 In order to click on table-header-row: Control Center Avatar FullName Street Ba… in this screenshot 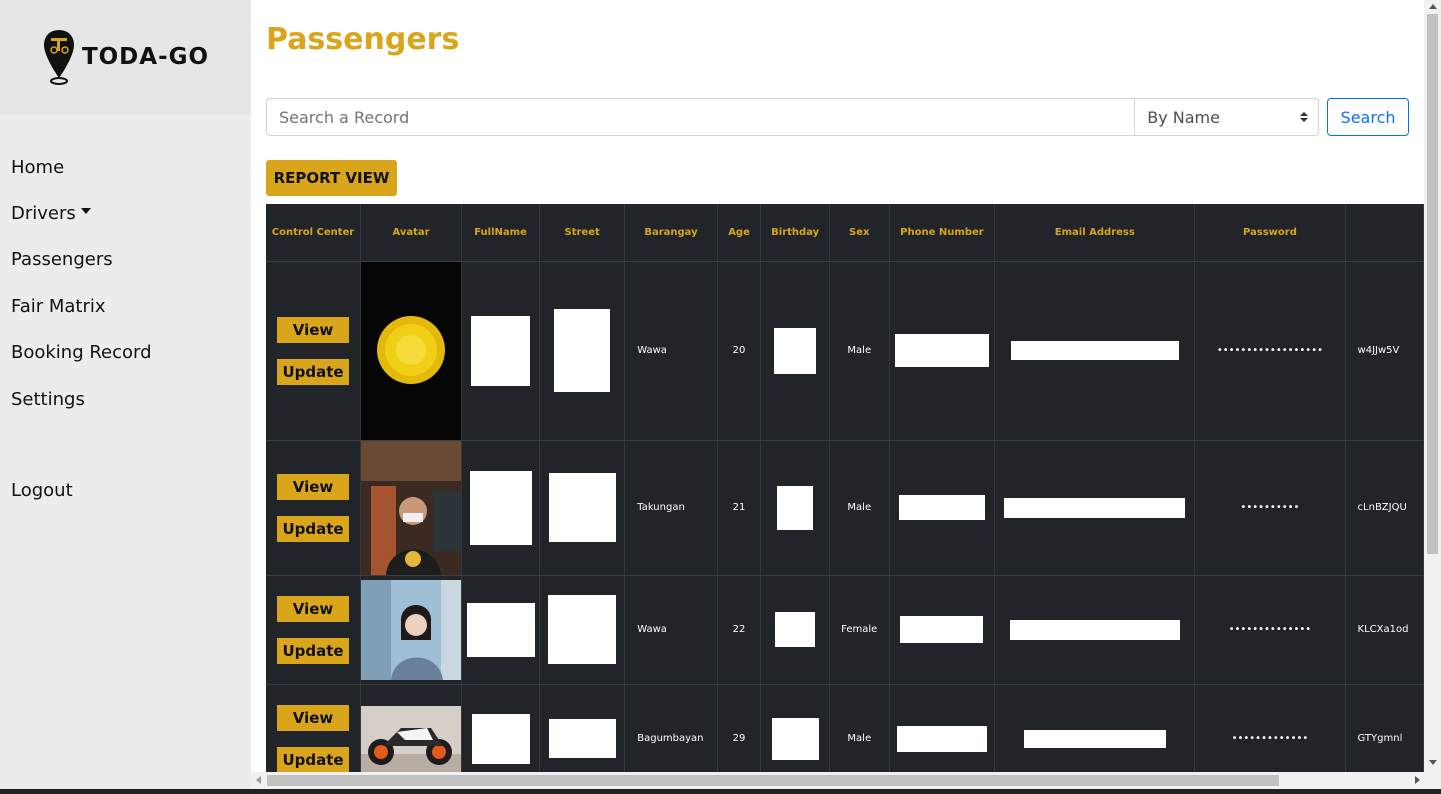, I will do `click(845, 233)`.